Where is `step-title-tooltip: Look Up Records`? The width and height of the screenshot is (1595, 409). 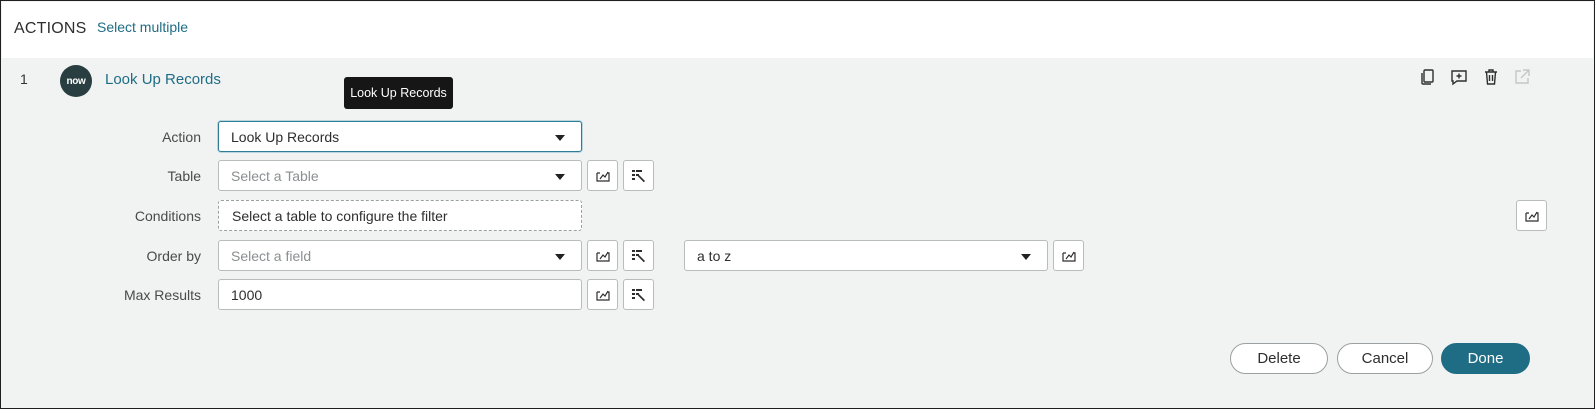
step-title-tooltip: Look Up Records is located at coordinates (398, 93).